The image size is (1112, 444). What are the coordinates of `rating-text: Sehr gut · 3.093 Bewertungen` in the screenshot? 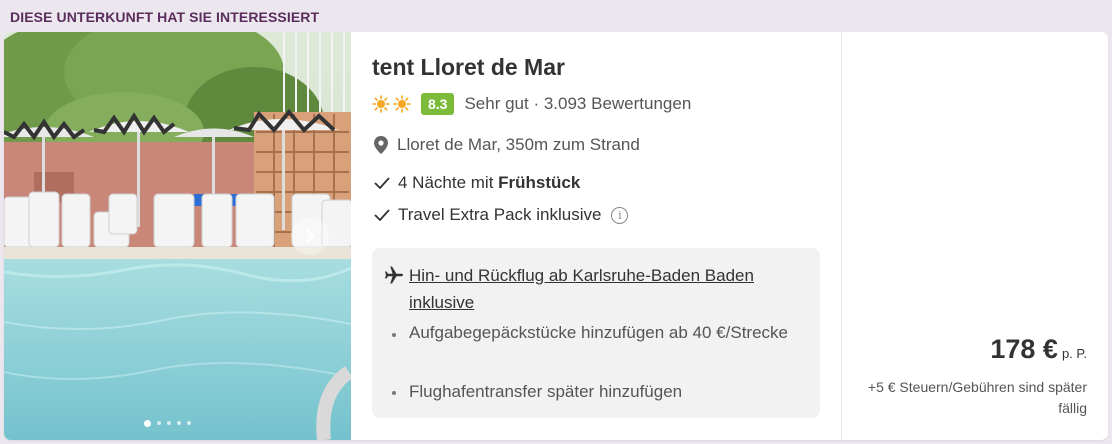 It's located at (577, 104).